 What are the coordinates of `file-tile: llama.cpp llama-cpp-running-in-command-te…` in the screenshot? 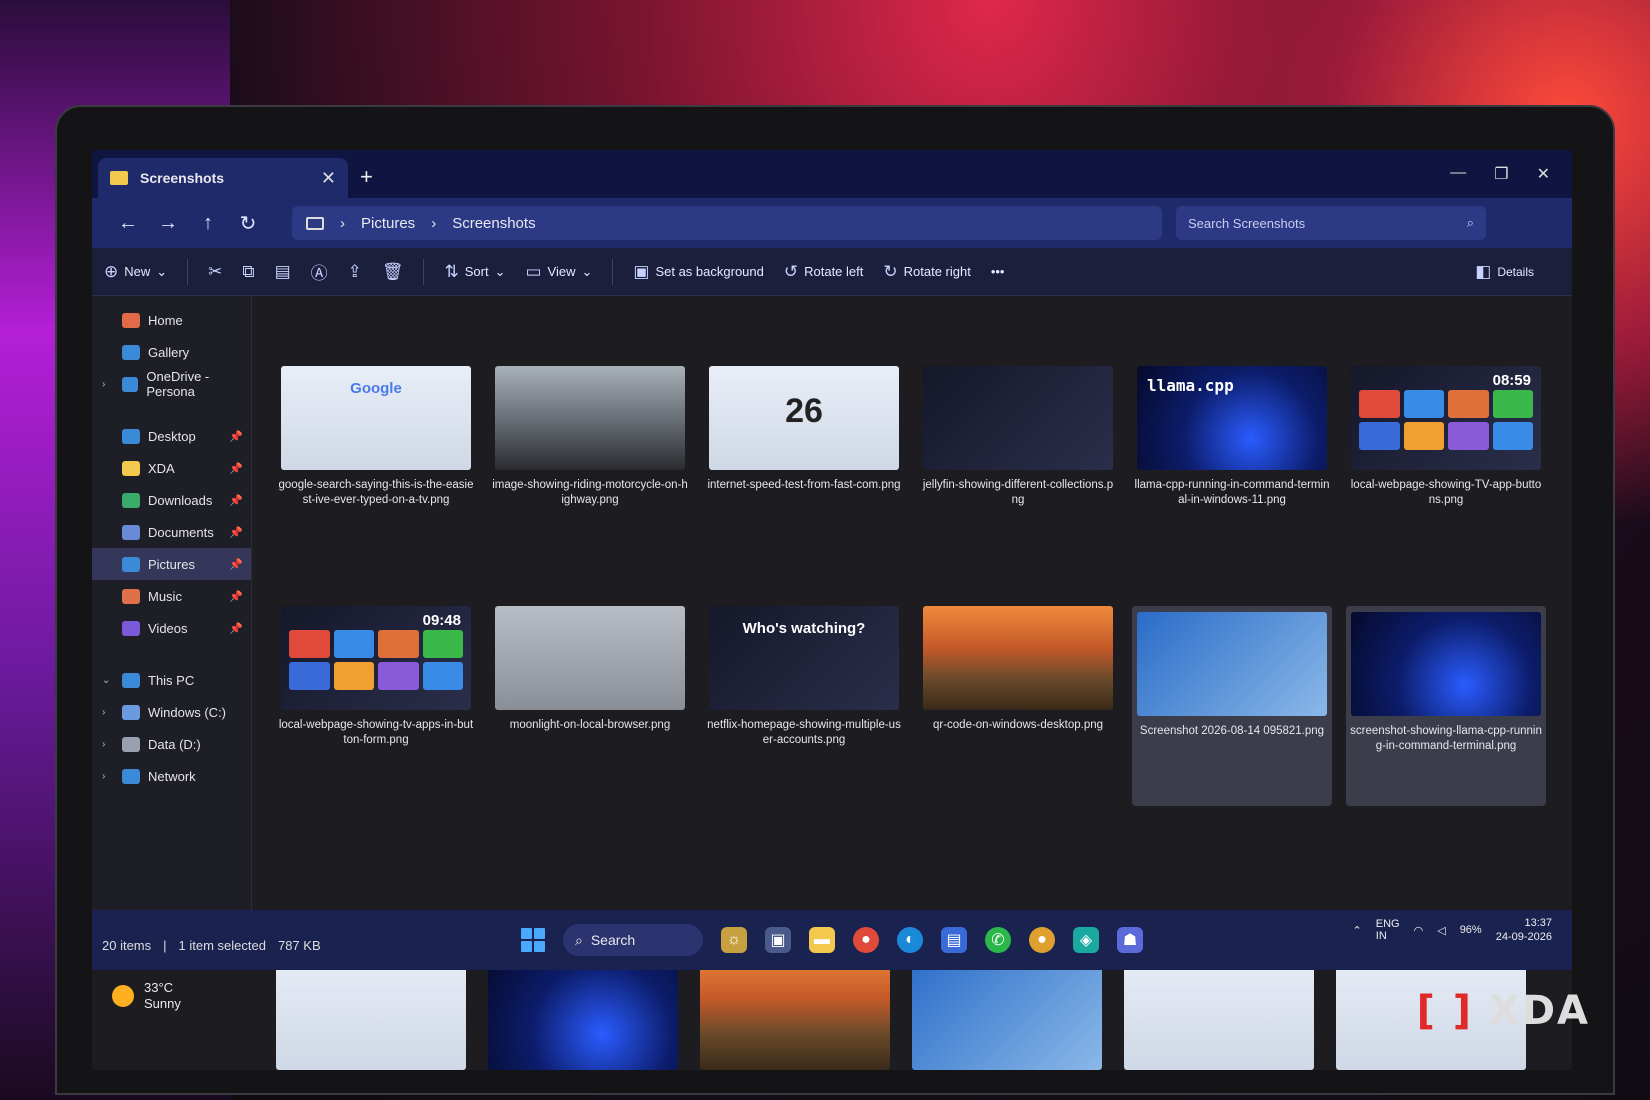 It's located at (1232, 466).